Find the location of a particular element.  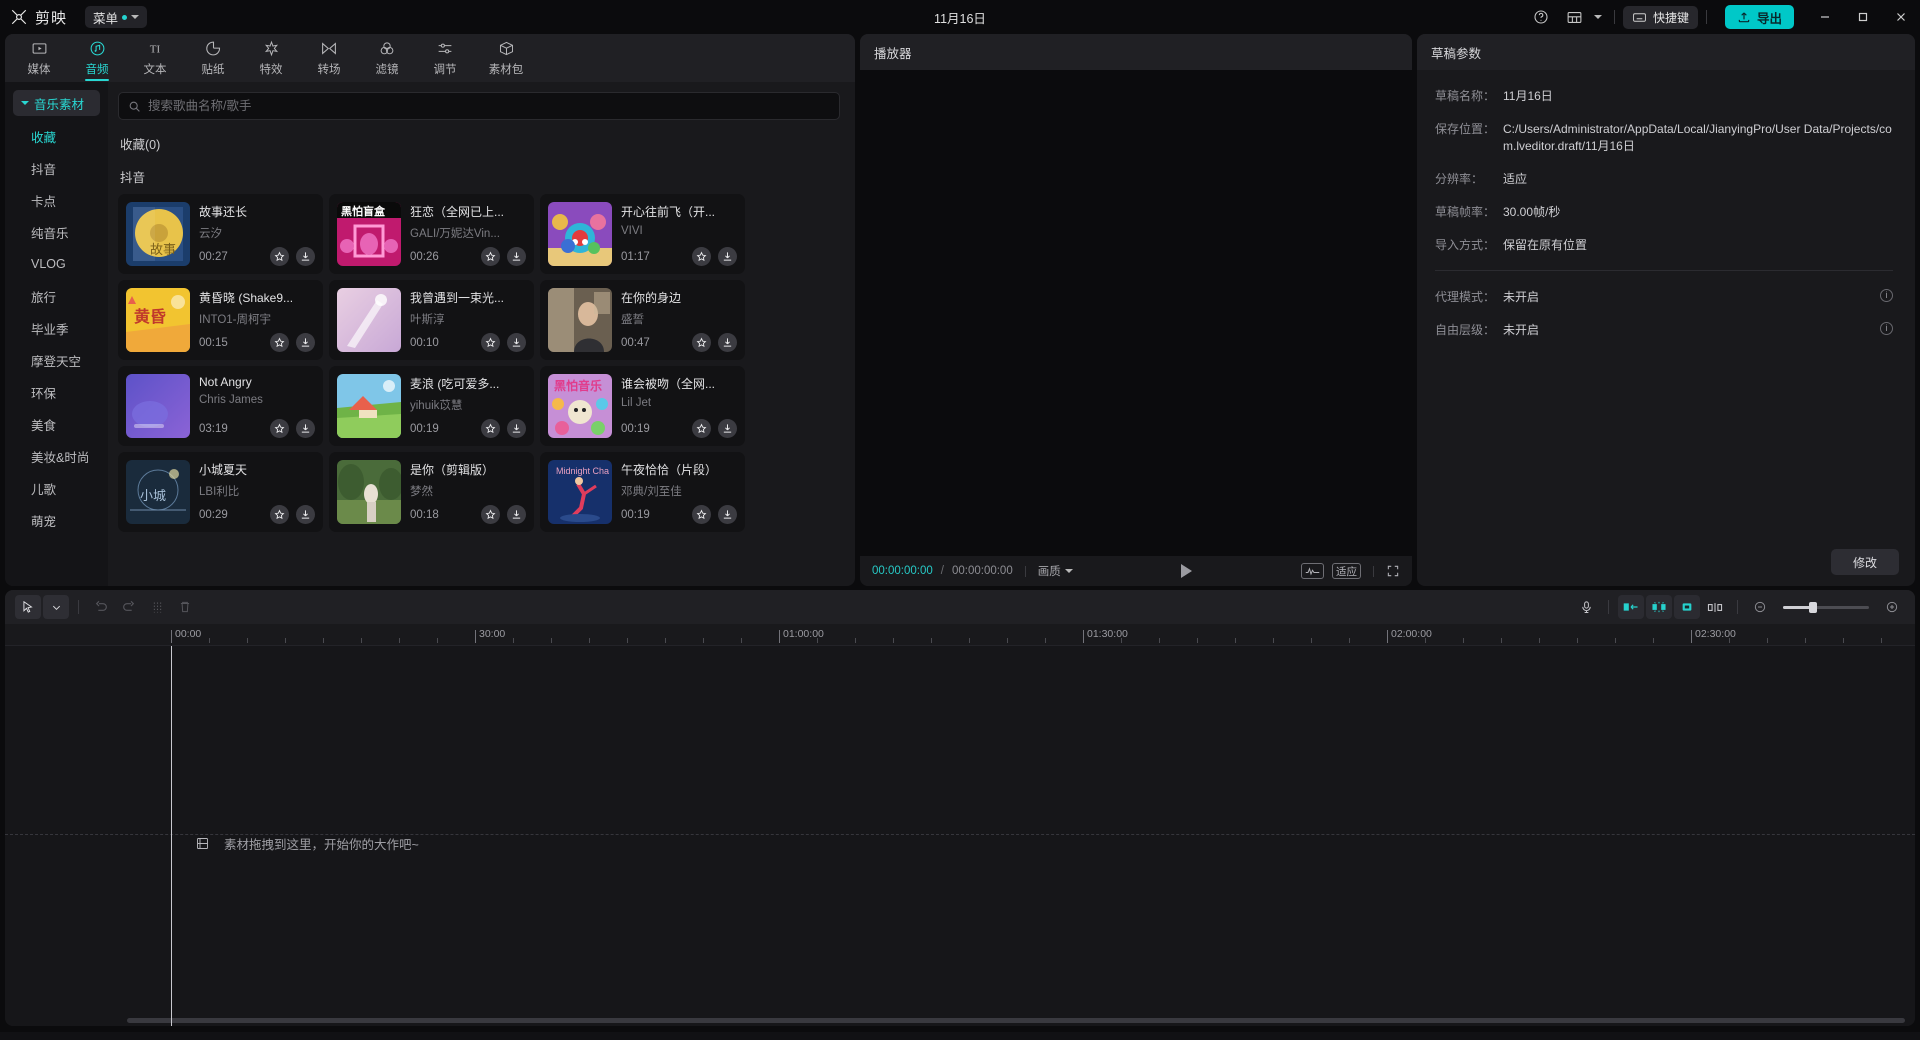

song-card: 黄昏 黄昏晓 (Shake9... INTO1-周柯宇 00:15 is located at coordinates (220, 320).